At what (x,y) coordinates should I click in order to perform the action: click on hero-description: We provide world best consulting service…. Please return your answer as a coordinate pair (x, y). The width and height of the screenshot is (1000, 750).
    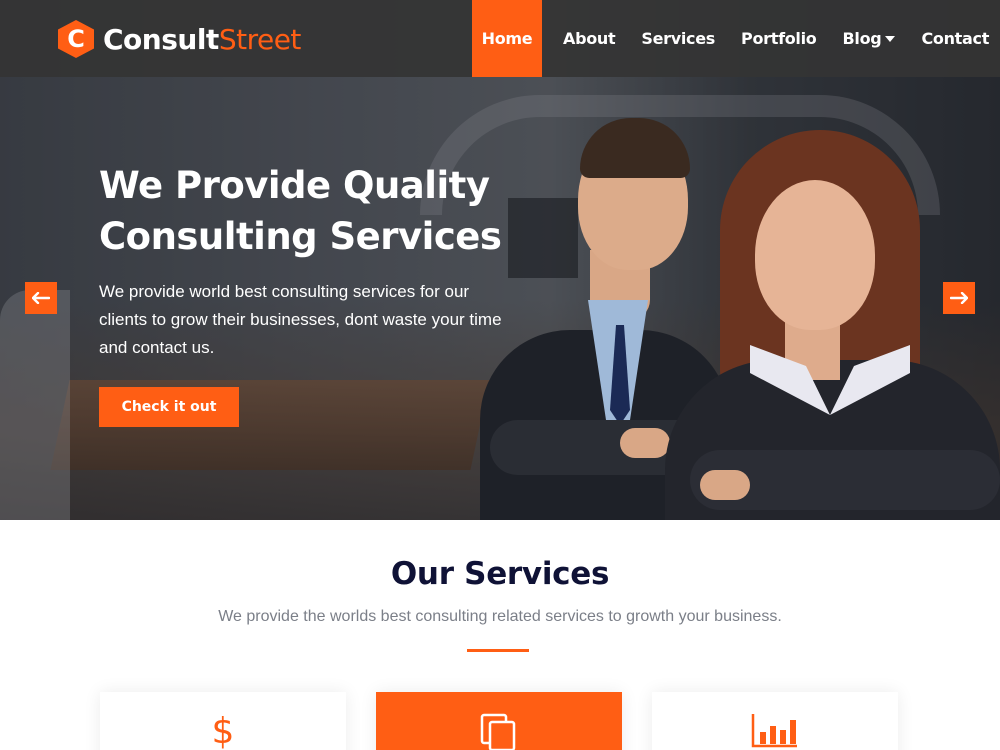
    Looking at the image, I should click on (300, 319).